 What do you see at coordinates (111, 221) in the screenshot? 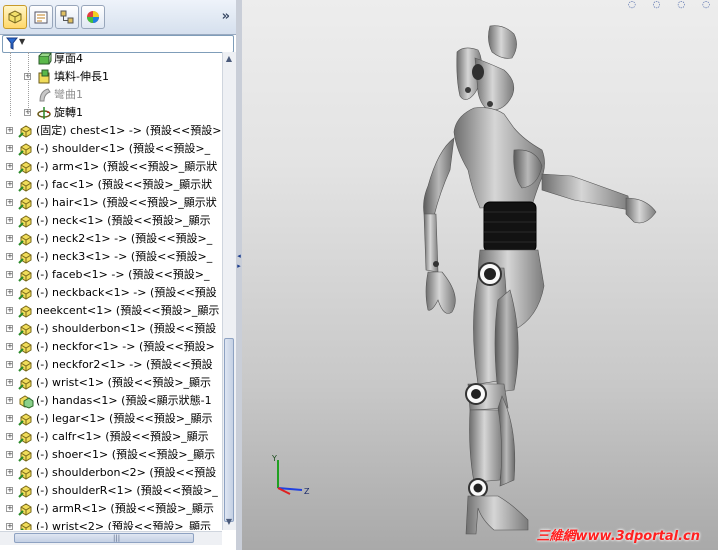
I see `tree-item: + (-) neck<1> (預設<<預設>_顯示` at bounding box center [111, 221].